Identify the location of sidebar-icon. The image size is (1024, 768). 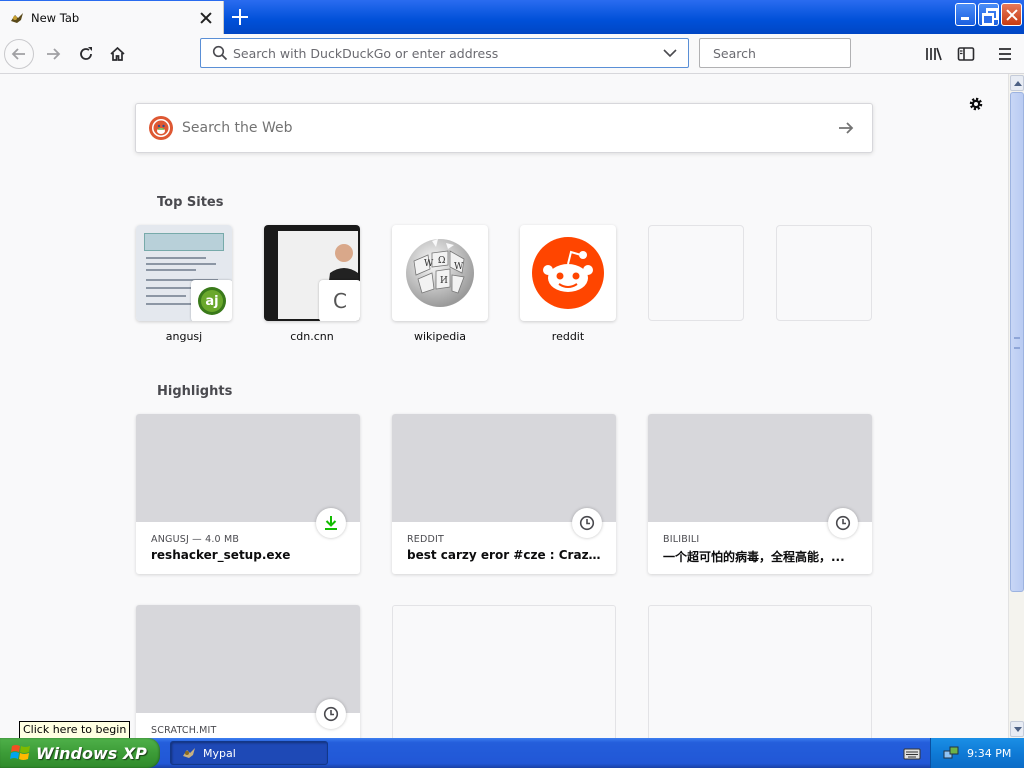
(966, 54).